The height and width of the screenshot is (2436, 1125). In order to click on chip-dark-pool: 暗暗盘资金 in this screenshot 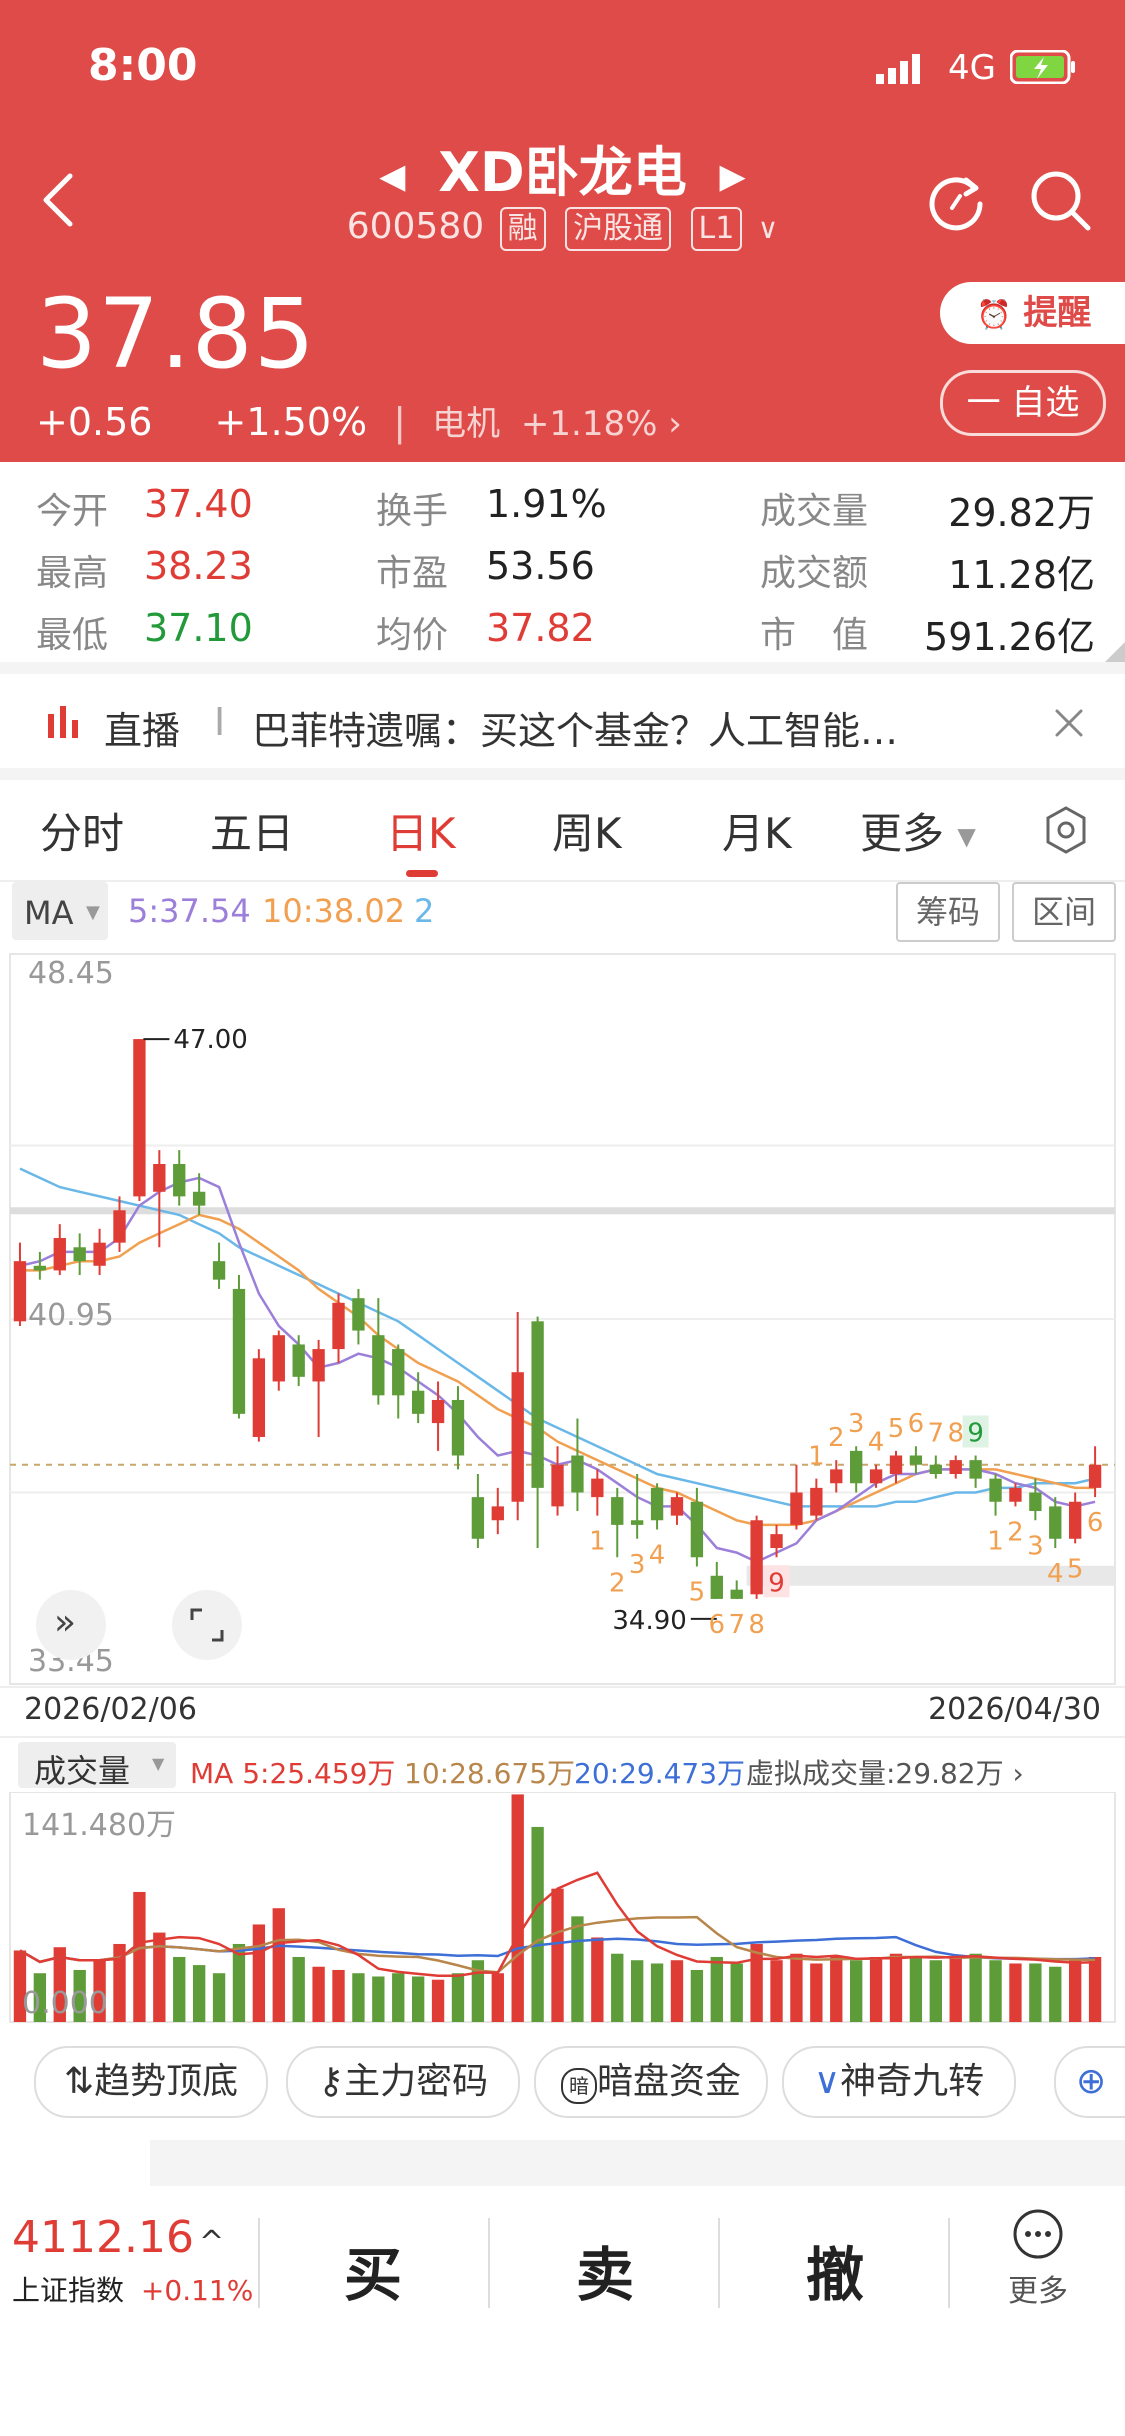, I will do `click(651, 2082)`.